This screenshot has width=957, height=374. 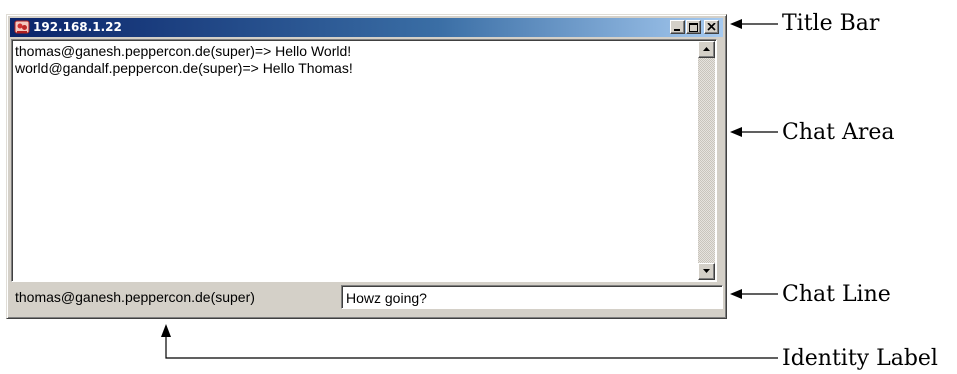 What do you see at coordinates (838, 132) in the screenshot?
I see `chat-area-annotation: Chat Area` at bounding box center [838, 132].